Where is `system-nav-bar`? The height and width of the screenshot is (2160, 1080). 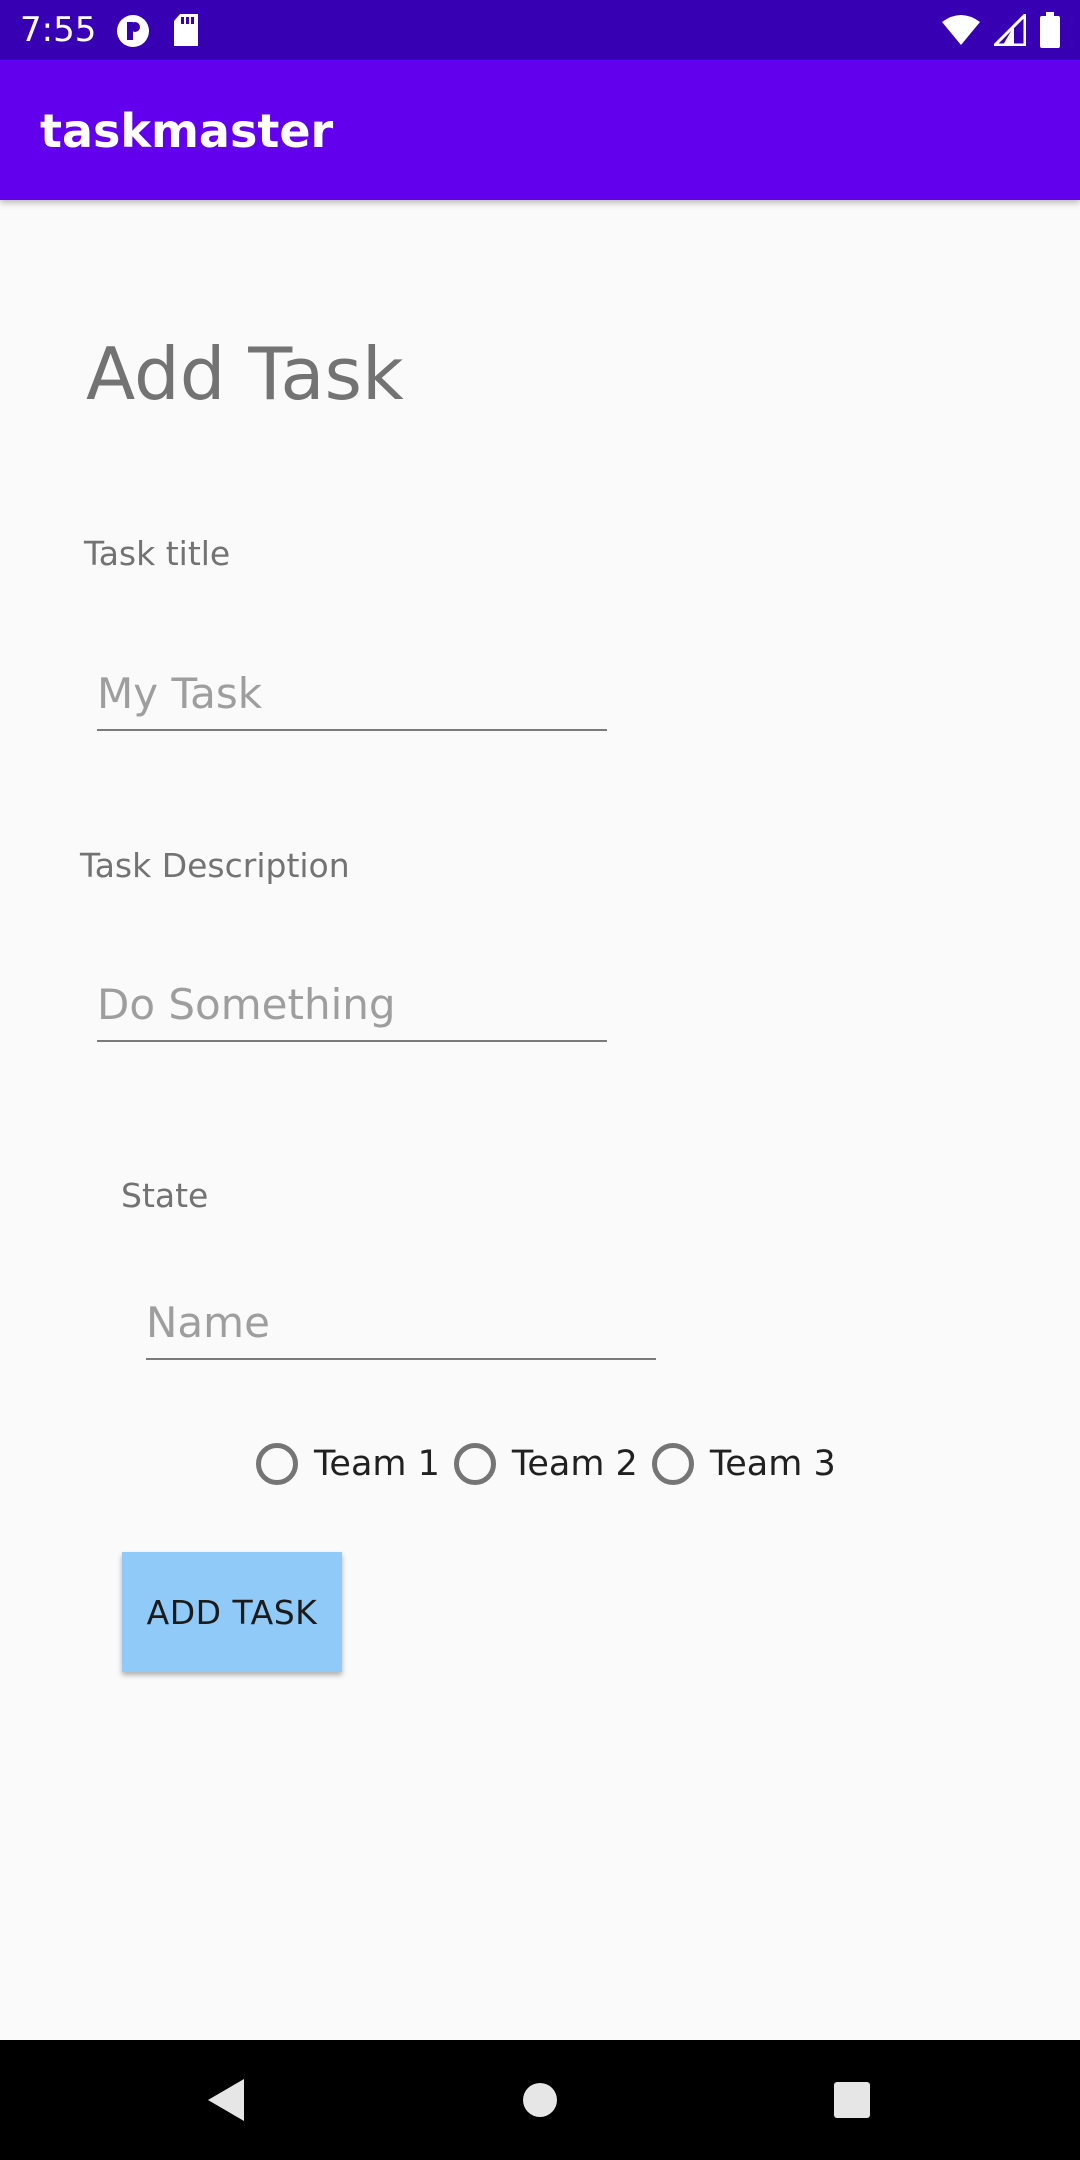
system-nav-bar is located at coordinates (540, 2100).